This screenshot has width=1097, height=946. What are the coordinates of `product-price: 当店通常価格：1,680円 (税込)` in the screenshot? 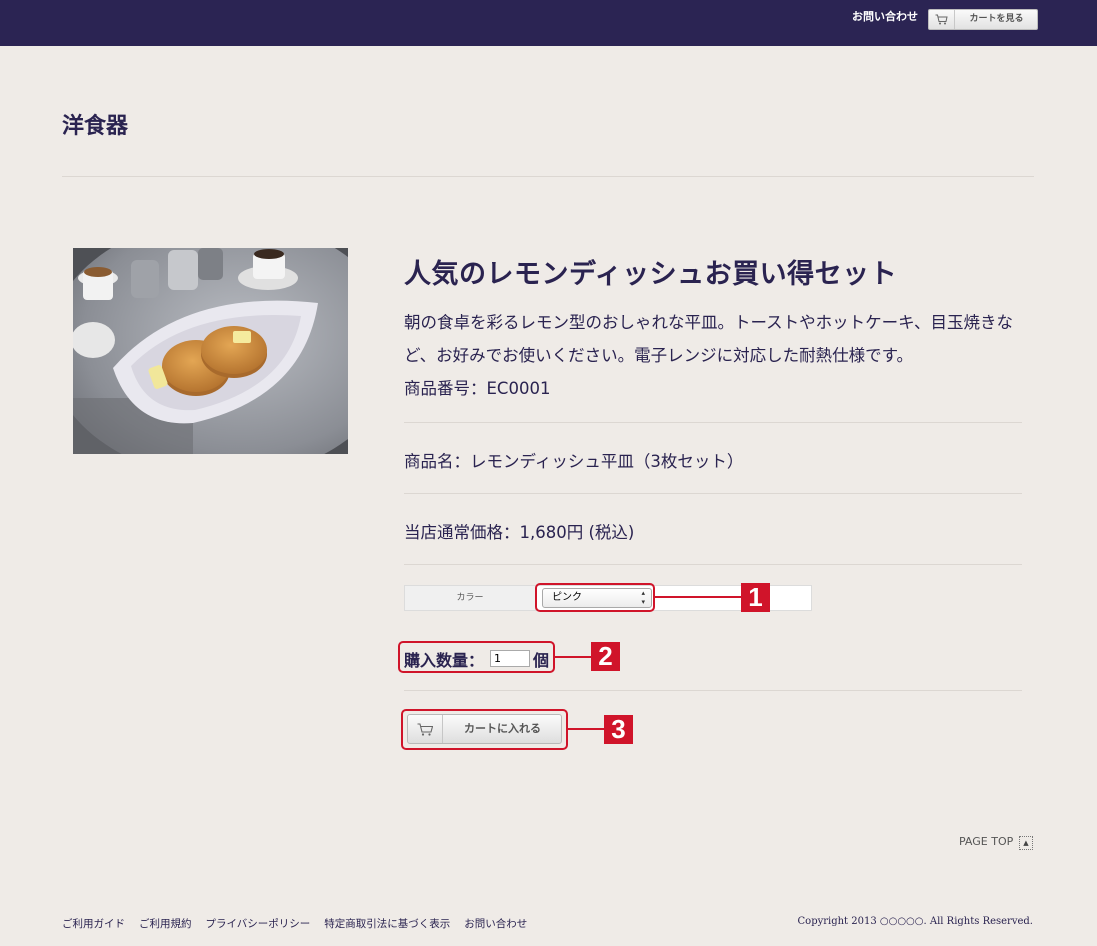 It's located at (519, 532).